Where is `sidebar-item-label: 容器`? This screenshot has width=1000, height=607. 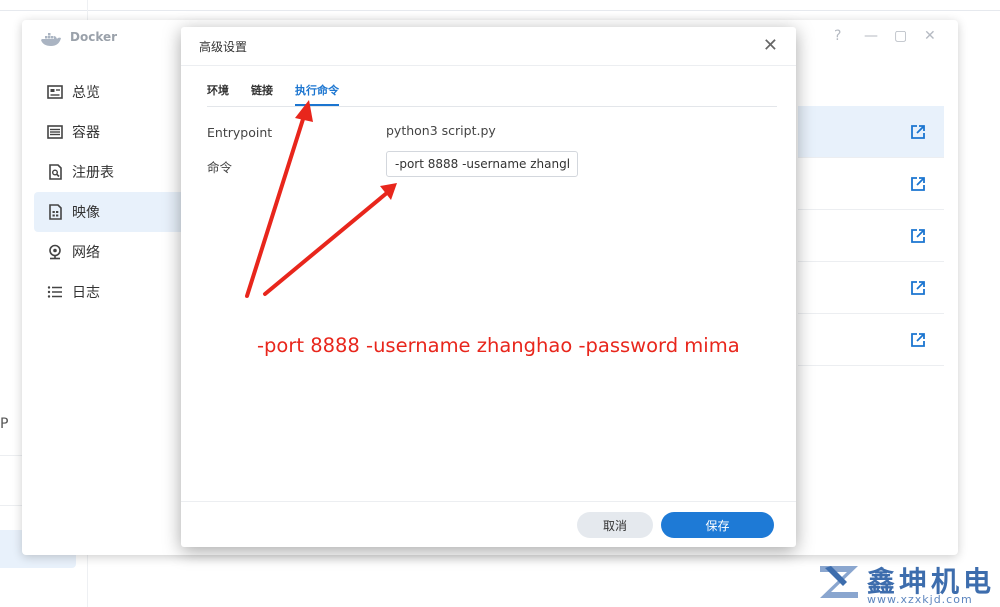
sidebar-item-label: 容器 is located at coordinates (86, 133).